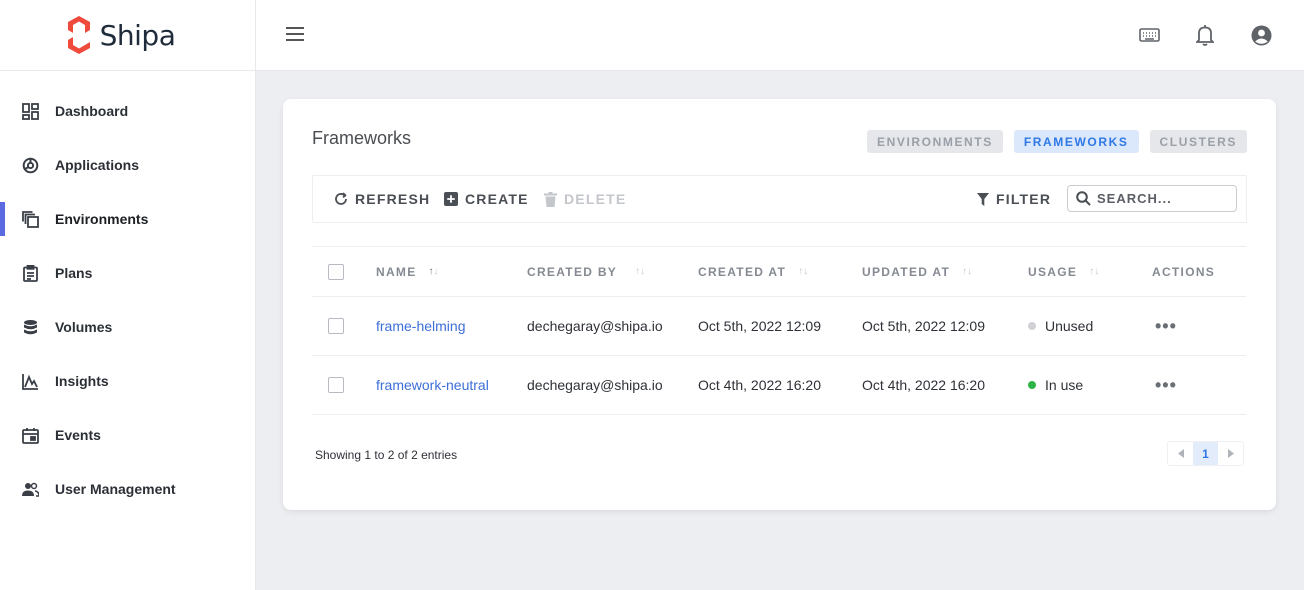 The width and height of the screenshot is (1304, 590). I want to click on chevron-right-icon, so click(1230, 453).